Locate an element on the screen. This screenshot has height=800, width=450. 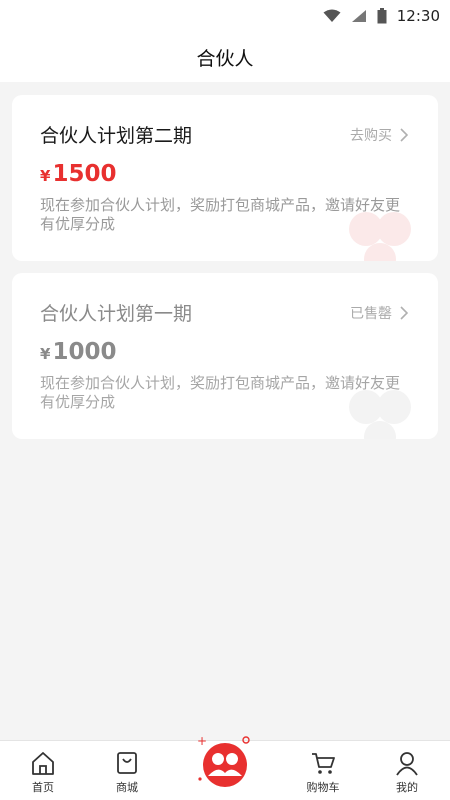
tab-label: 我的 is located at coordinates (407, 787).